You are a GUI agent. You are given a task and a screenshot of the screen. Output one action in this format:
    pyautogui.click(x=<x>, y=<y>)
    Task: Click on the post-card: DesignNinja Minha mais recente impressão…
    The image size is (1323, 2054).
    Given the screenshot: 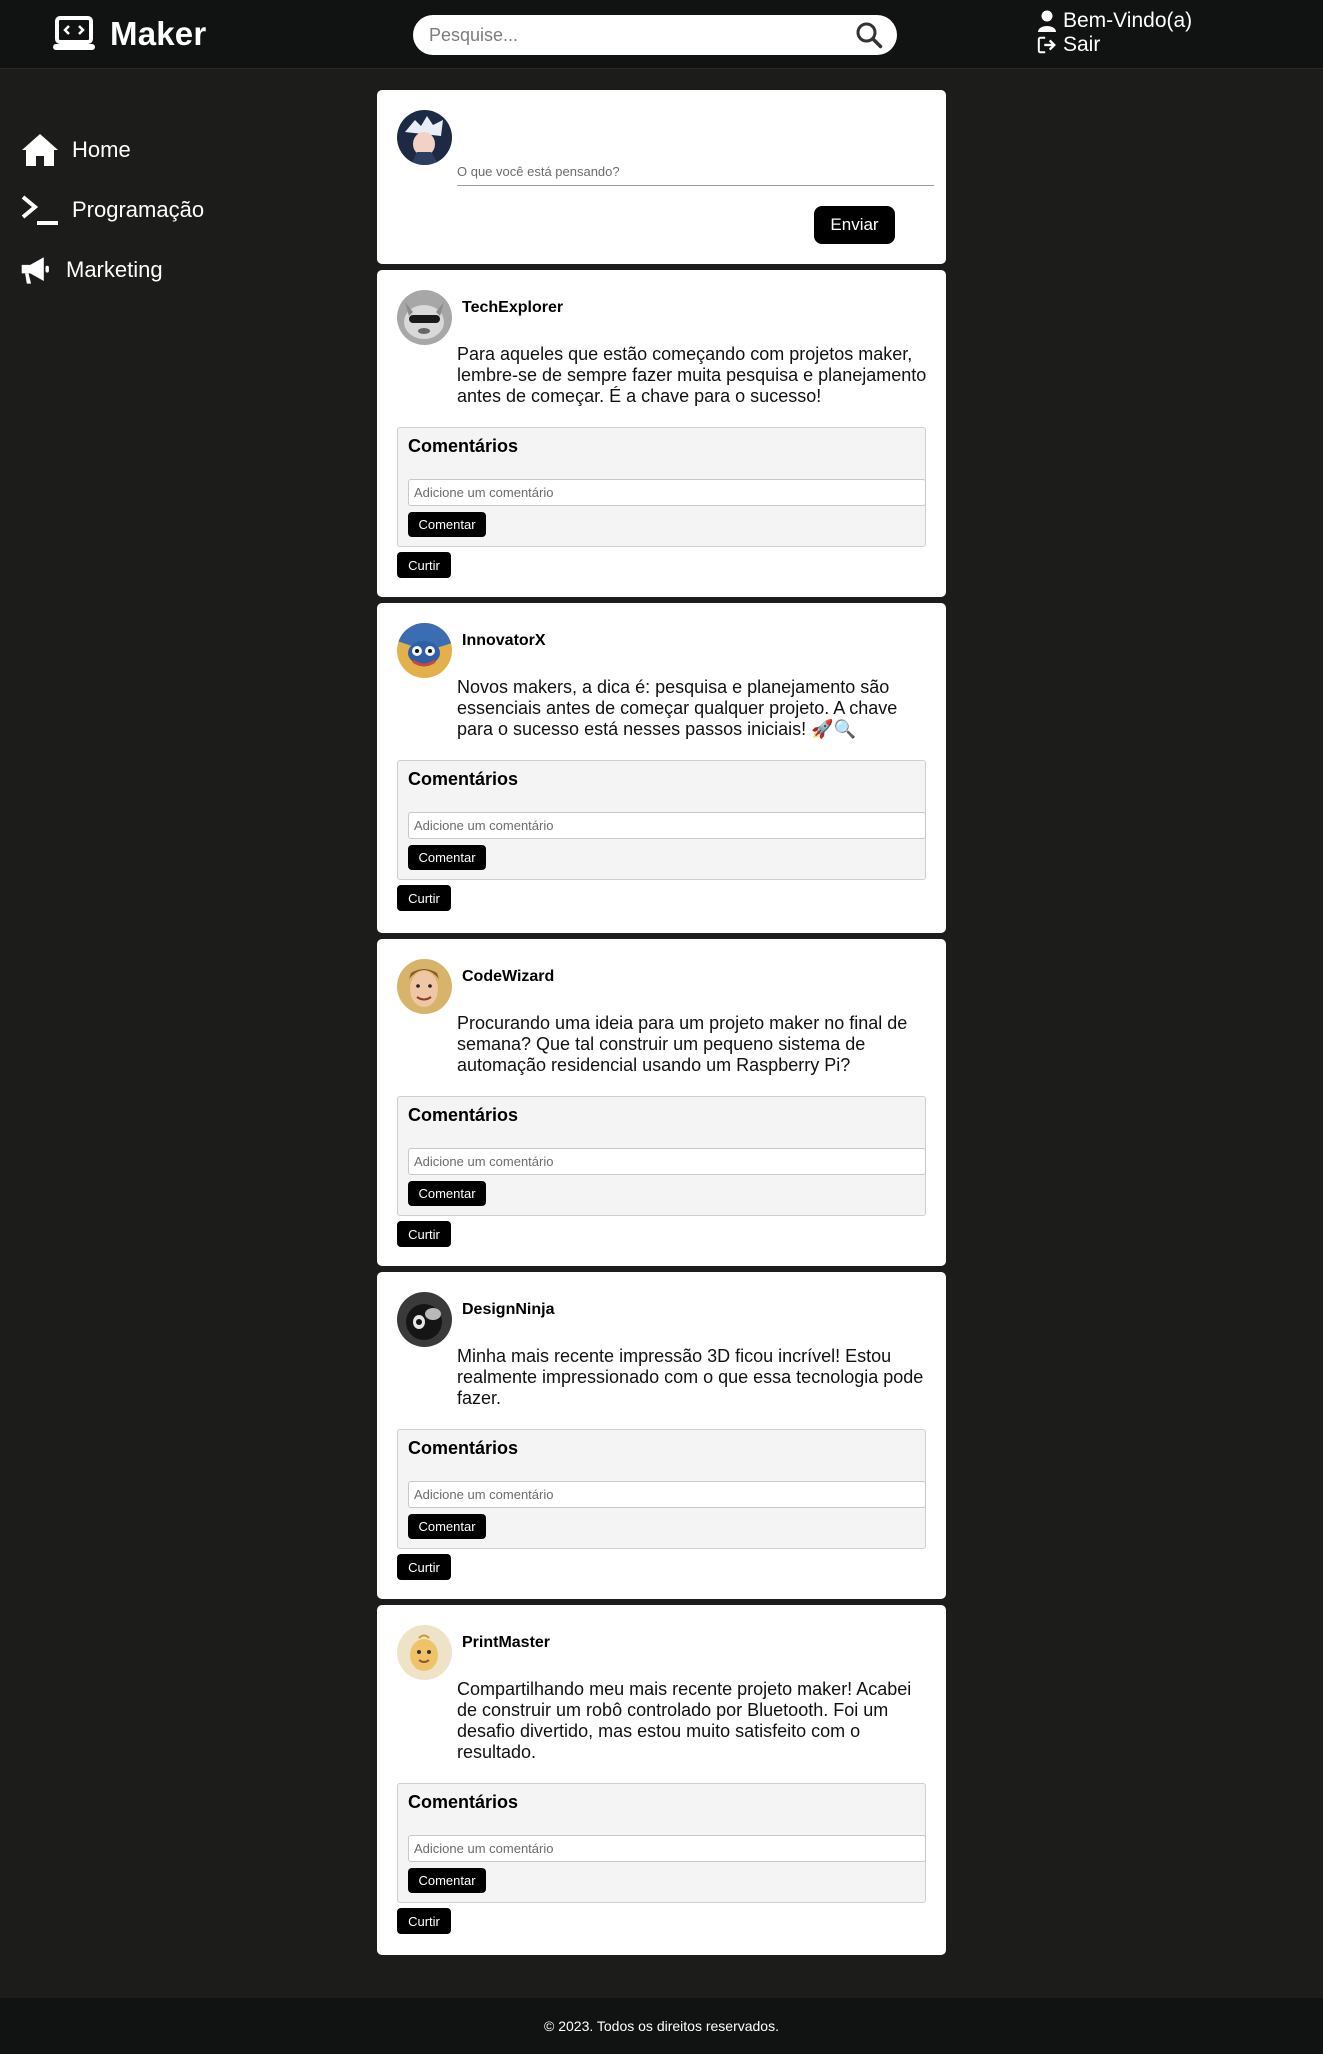 What is the action you would take?
    pyautogui.click(x=661, y=1435)
    